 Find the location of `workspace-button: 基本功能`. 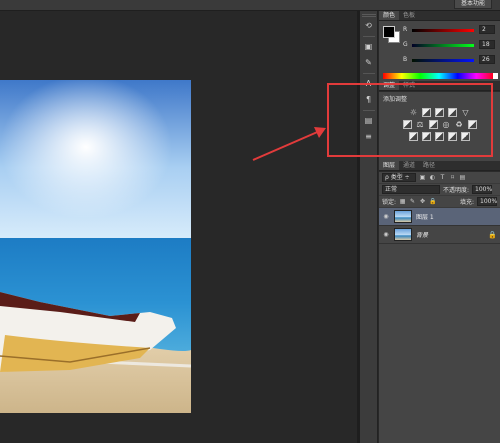

workspace-button: 基本功能 is located at coordinates (472, 4).